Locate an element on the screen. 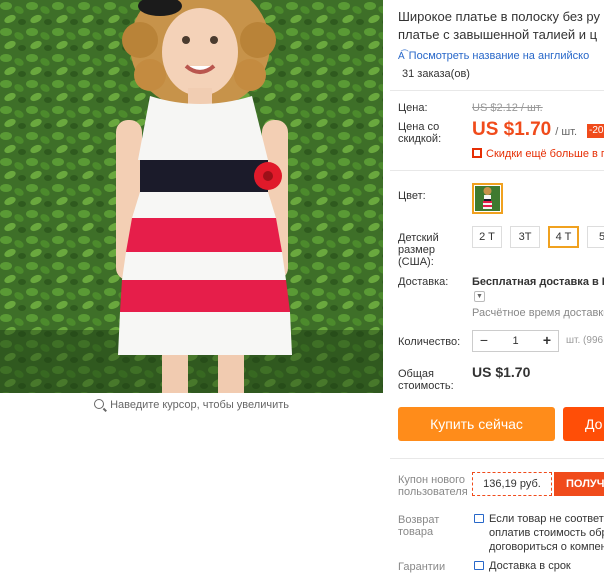 The height and width of the screenshot is (573, 604). product-title-line-1: Широкое платье в полоску без ру is located at coordinates (499, 16).